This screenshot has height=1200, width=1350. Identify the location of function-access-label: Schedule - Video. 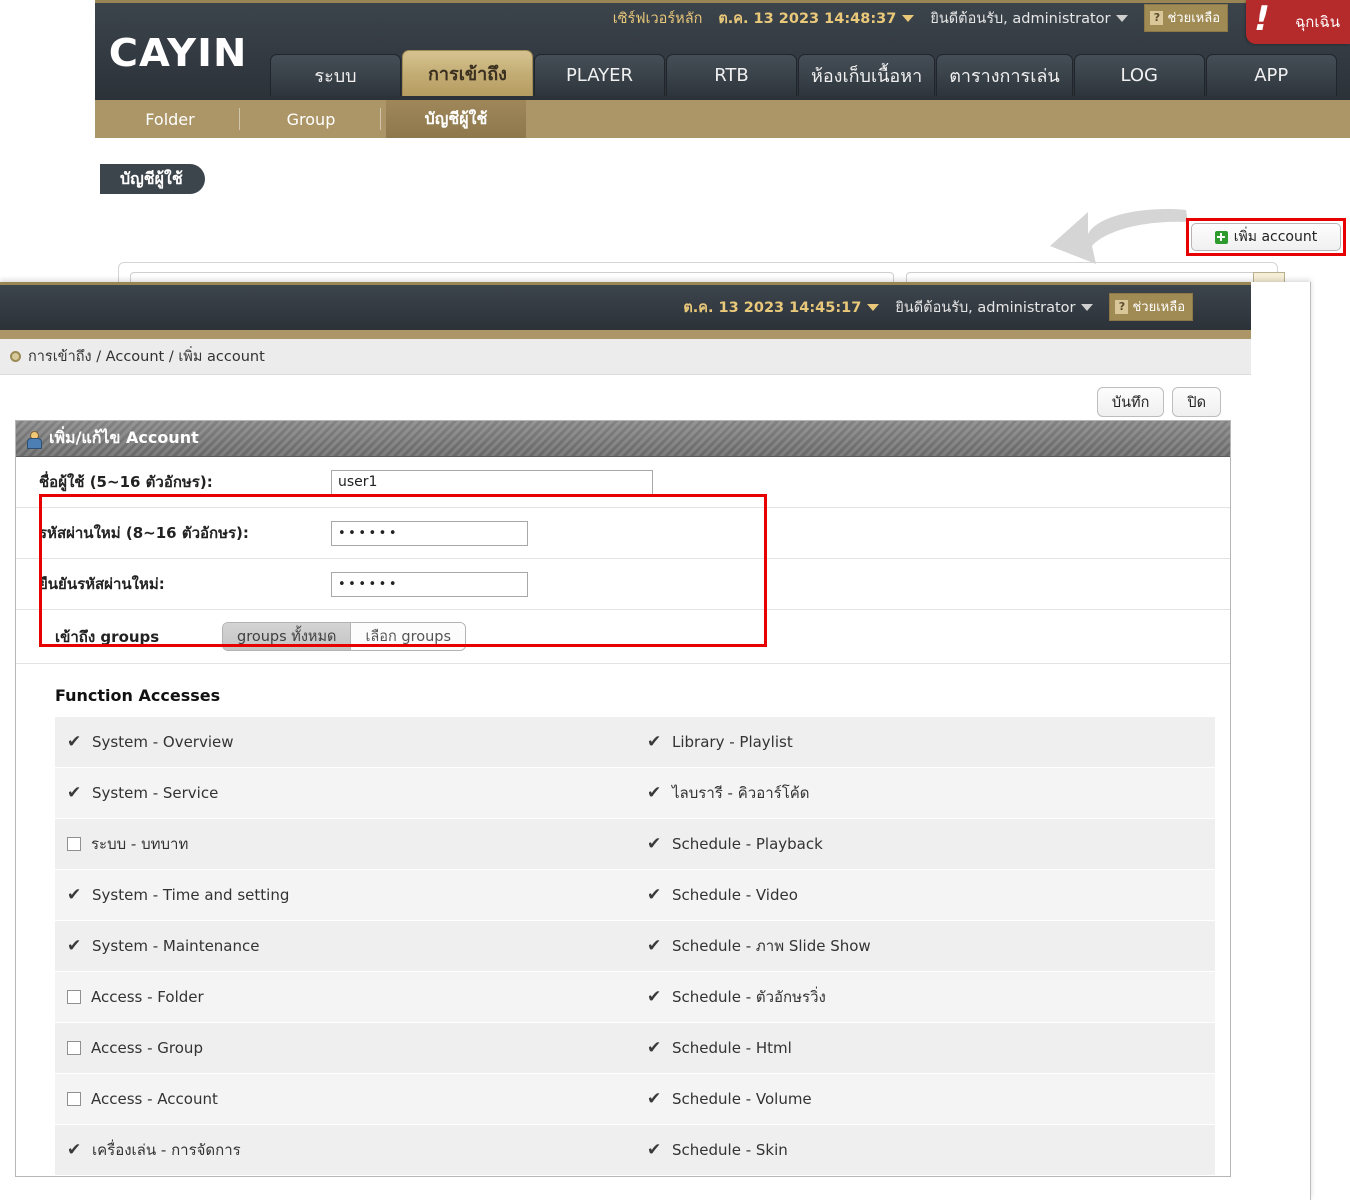
(735, 895).